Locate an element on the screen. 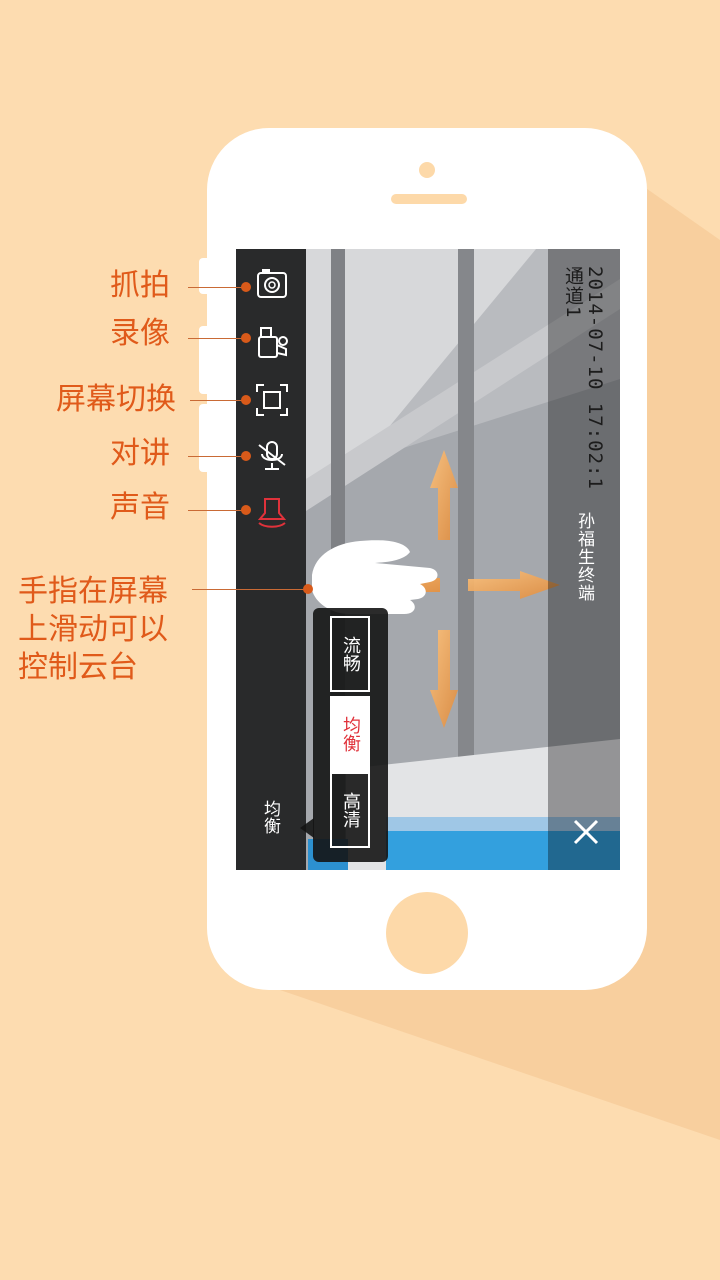  quality-option-hd: 高清 is located at coordinates (350, 810).